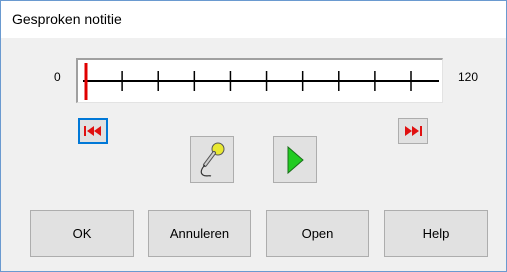 The image size is (507, 272). What do you see at coordinates (82, 233) in the screenshot?
I see `ok-button: OK` at bounding box center [82, 233].